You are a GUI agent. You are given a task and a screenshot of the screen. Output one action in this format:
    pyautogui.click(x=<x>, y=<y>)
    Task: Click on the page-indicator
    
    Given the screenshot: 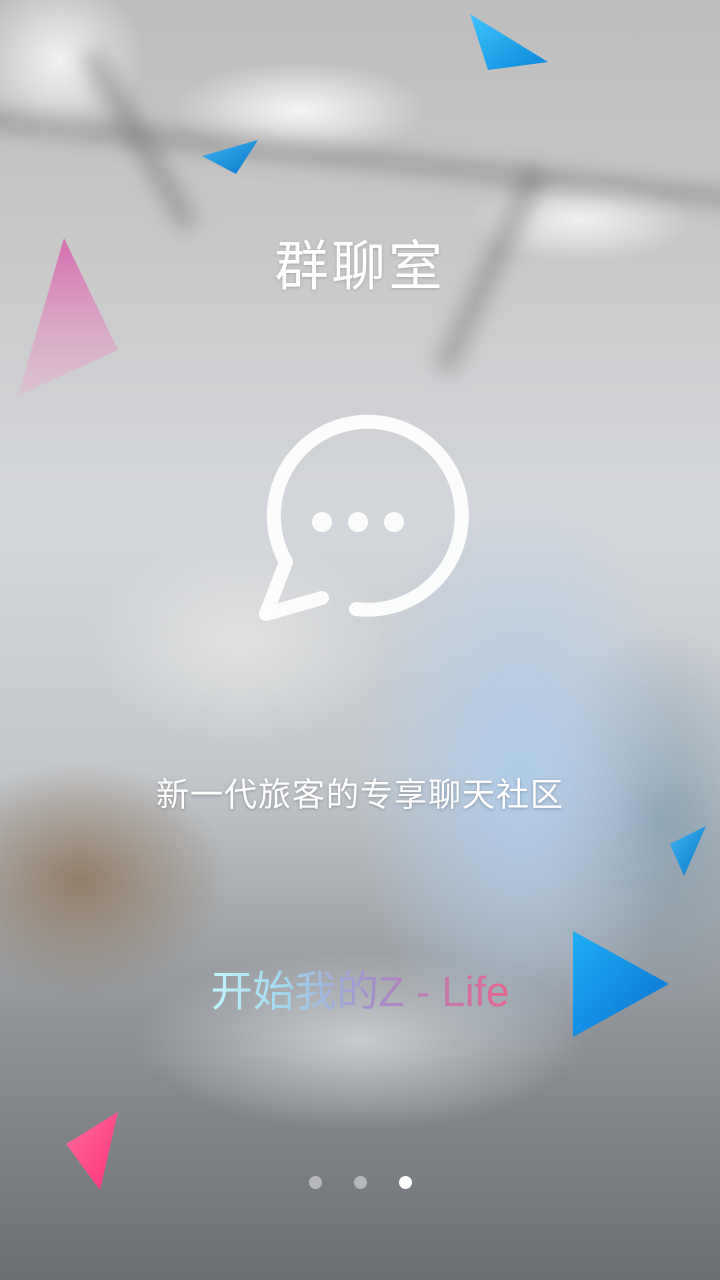 What is the action you would take?
    pyautogui.click(x=360, y=1182)
    